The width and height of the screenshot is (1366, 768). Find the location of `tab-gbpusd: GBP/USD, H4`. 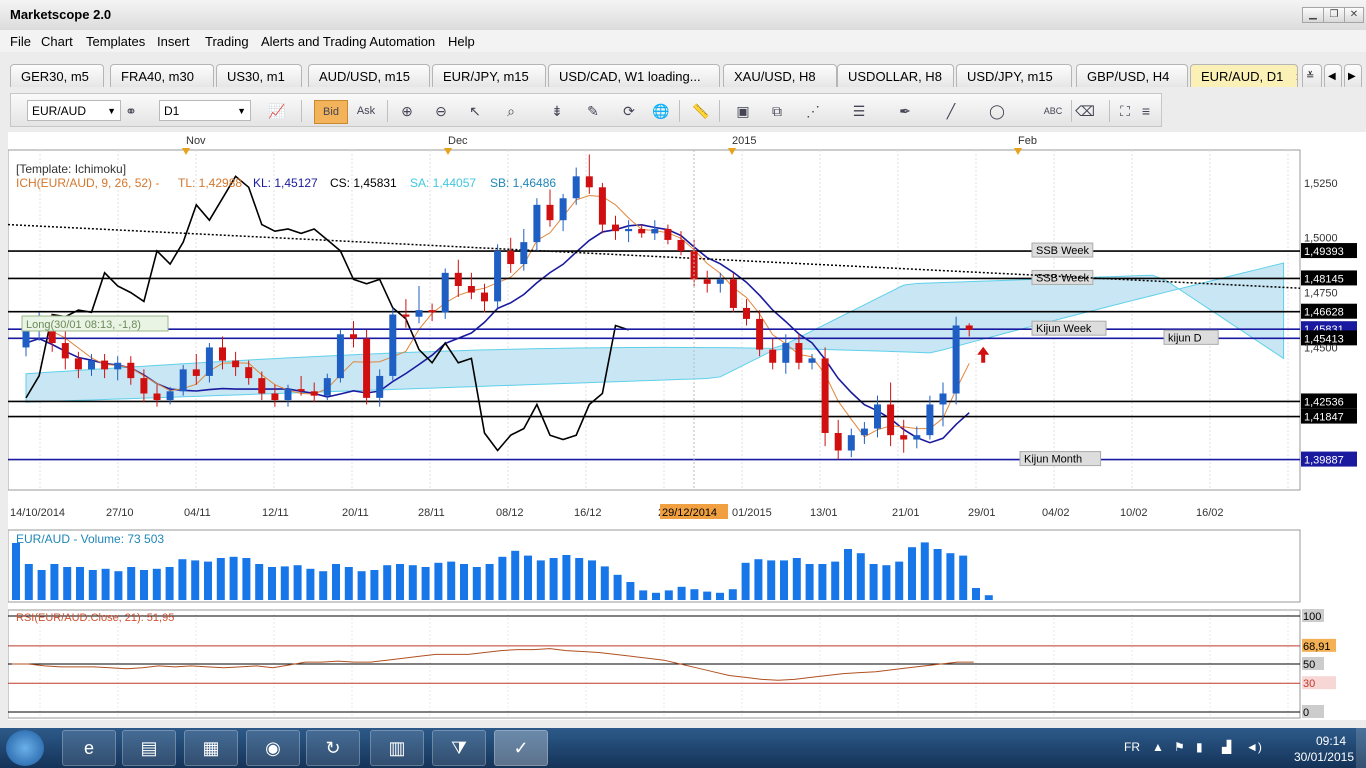

tab-gbpusd: GBP/USD, H4 is located at coordinates (1132, 75).